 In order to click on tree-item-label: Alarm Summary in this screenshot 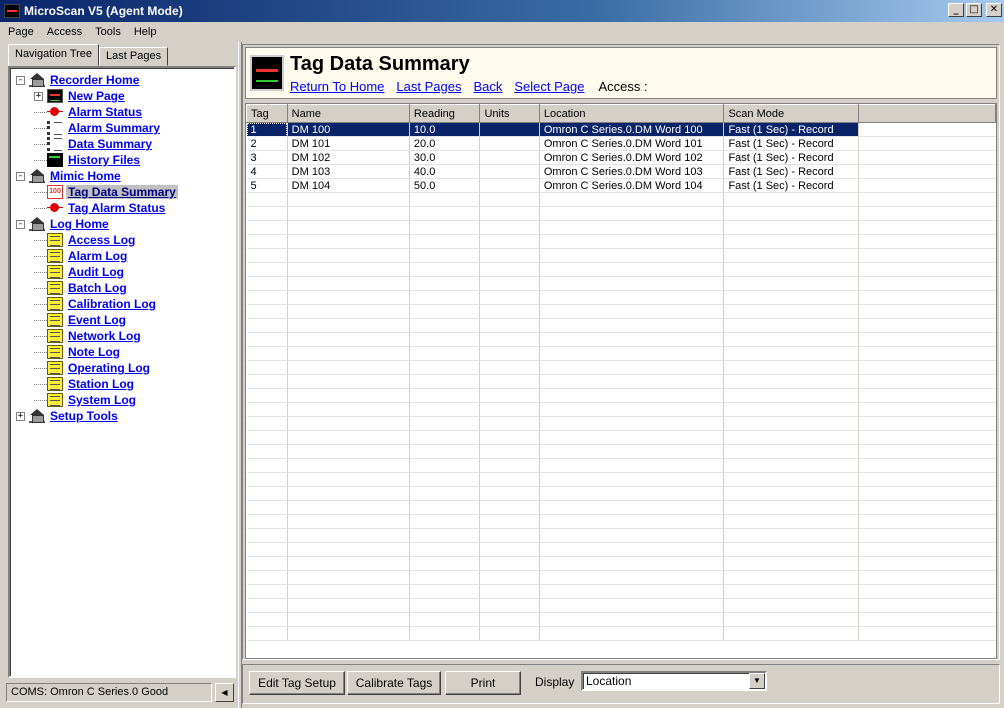, I will do `click(114, 128)`.